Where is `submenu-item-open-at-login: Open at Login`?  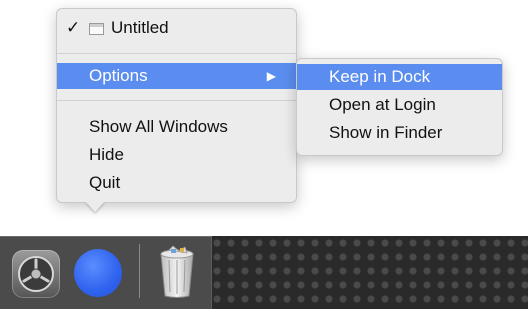
submenu-item-open-at-login: Open at Login is located at coordinates (399, 105).